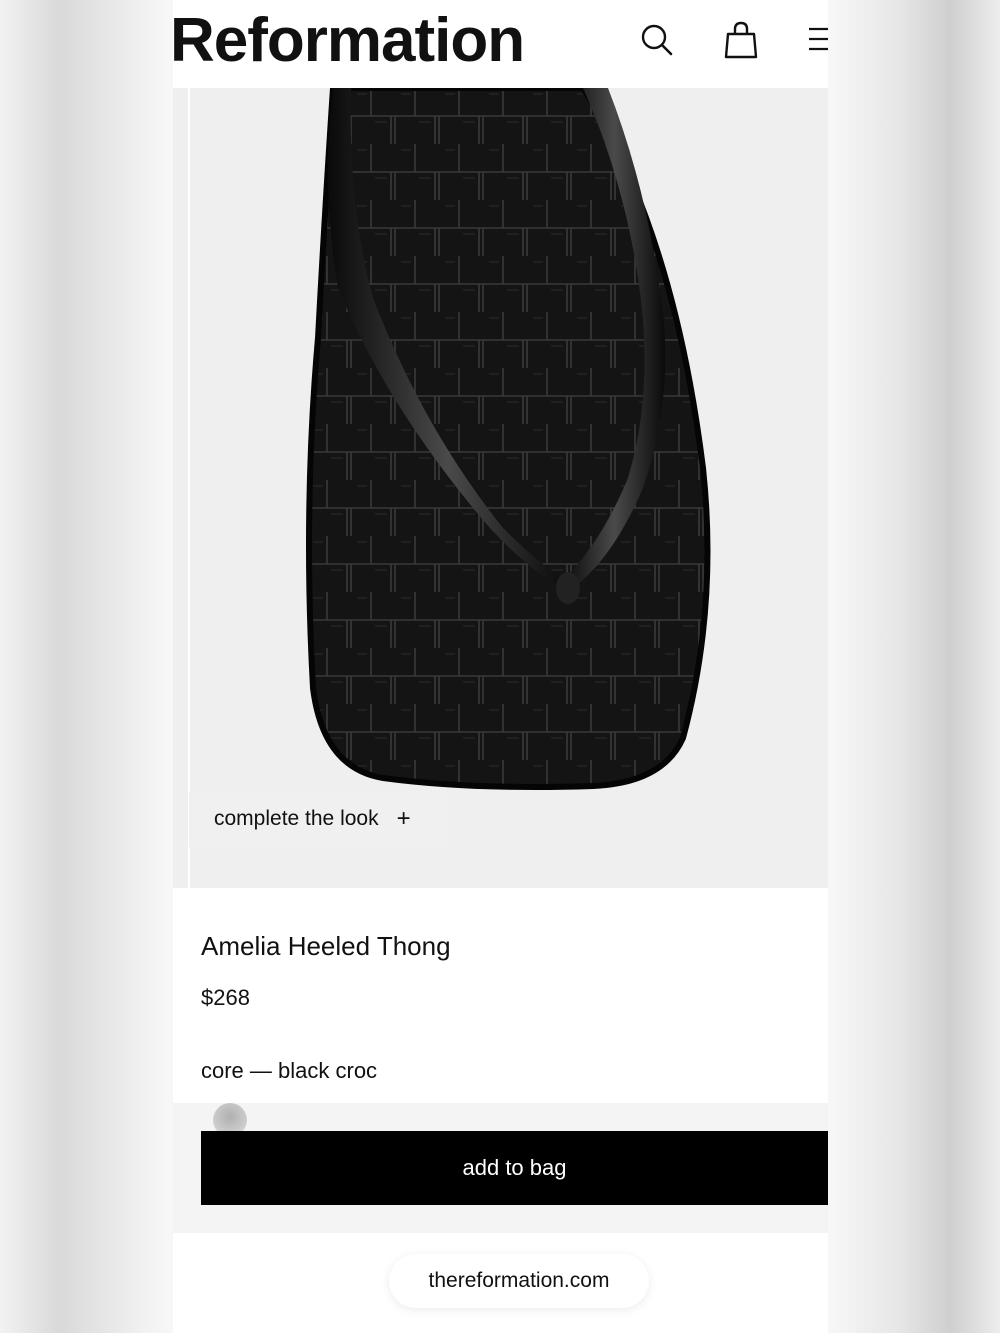 This screenshot has height=1333, width=1000. Describe the element at coordinates (189, 488) in the screenshot. I see `image-divider` at that location.